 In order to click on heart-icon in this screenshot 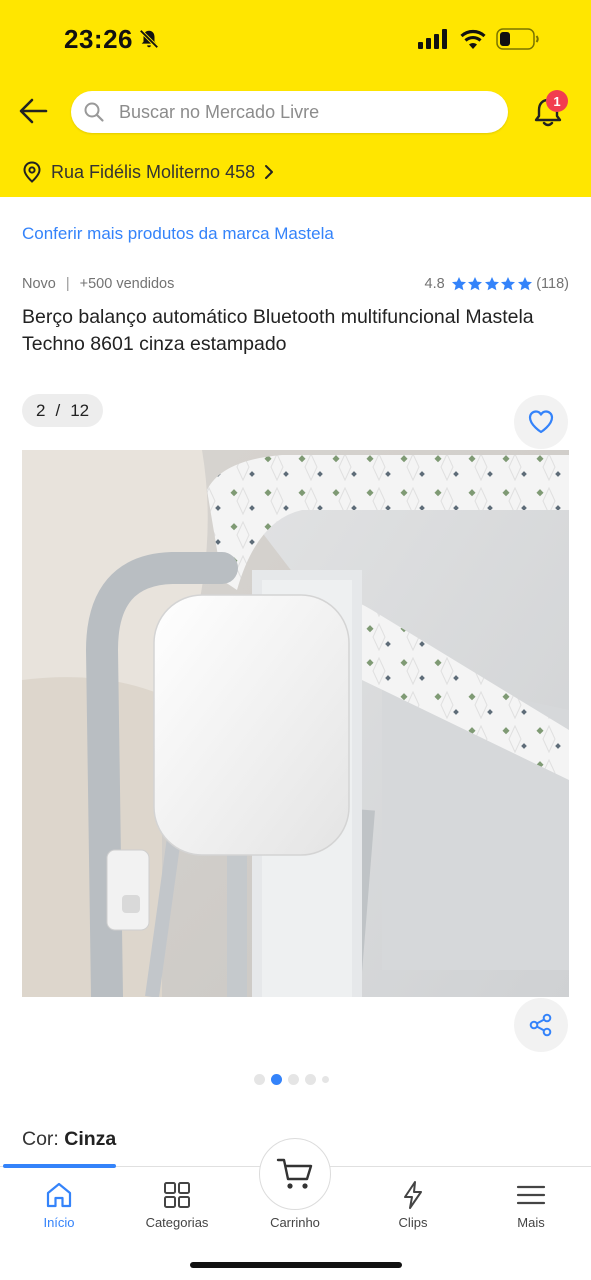, I will do `click(541, 422)`.